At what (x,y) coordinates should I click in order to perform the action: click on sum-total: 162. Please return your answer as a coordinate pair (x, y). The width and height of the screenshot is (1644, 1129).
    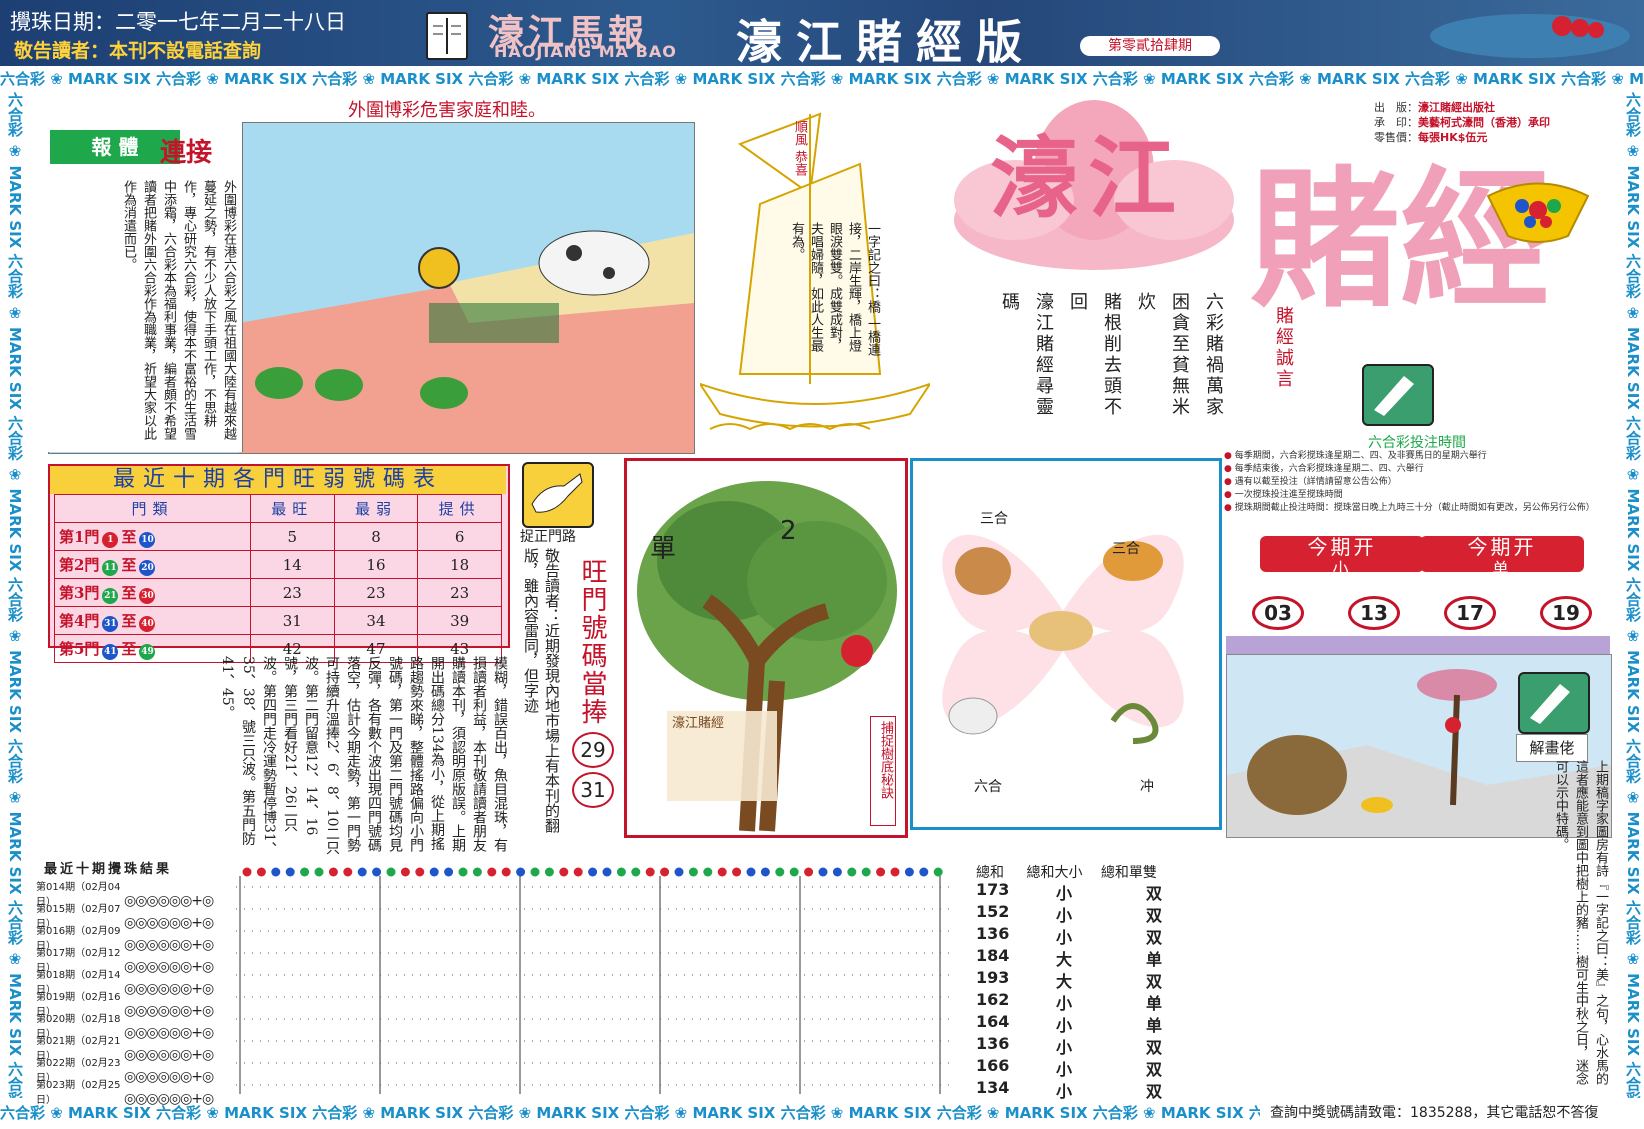
    Looking at the image, I should click on (993, 999).